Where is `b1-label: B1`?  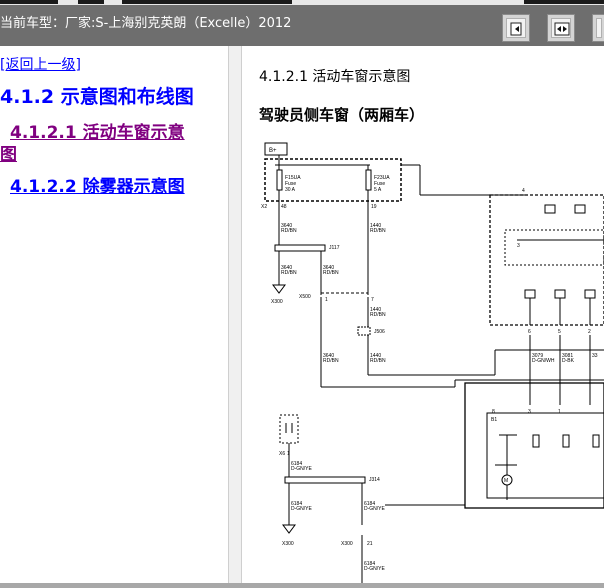
b1-label: B1 is located at coordinates (494, 420).